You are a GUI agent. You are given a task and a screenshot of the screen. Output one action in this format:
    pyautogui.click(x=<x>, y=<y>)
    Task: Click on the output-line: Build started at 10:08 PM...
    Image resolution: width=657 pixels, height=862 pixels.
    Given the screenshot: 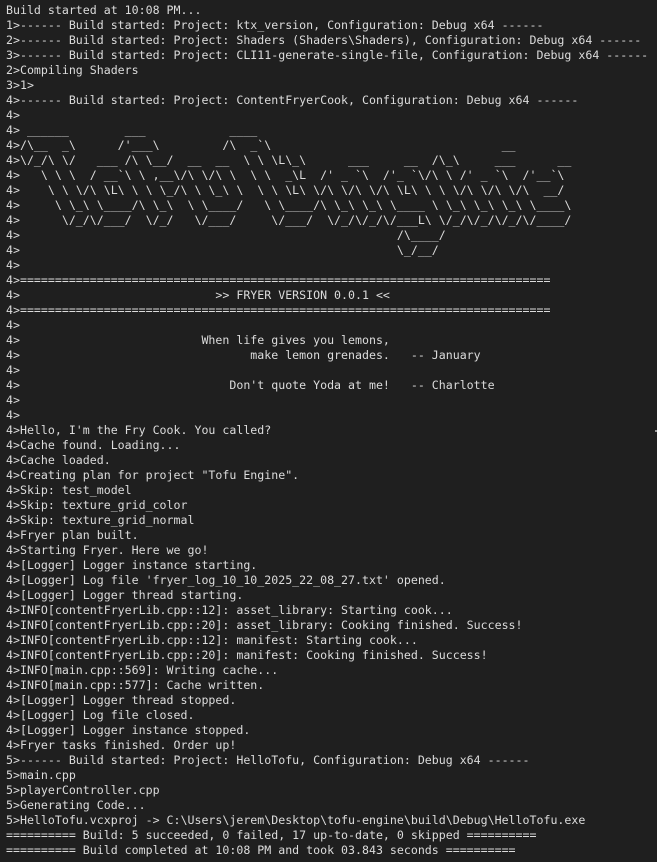 What is the action you would take?
    pyautogui.click(x=104, y=10)
    